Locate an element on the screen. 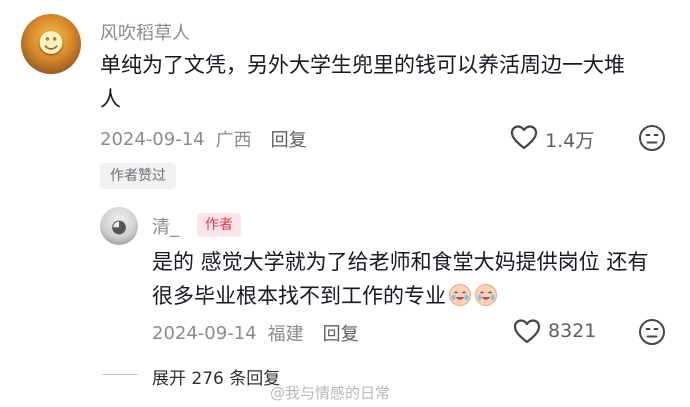  divider is located at coordinates (120, 374).